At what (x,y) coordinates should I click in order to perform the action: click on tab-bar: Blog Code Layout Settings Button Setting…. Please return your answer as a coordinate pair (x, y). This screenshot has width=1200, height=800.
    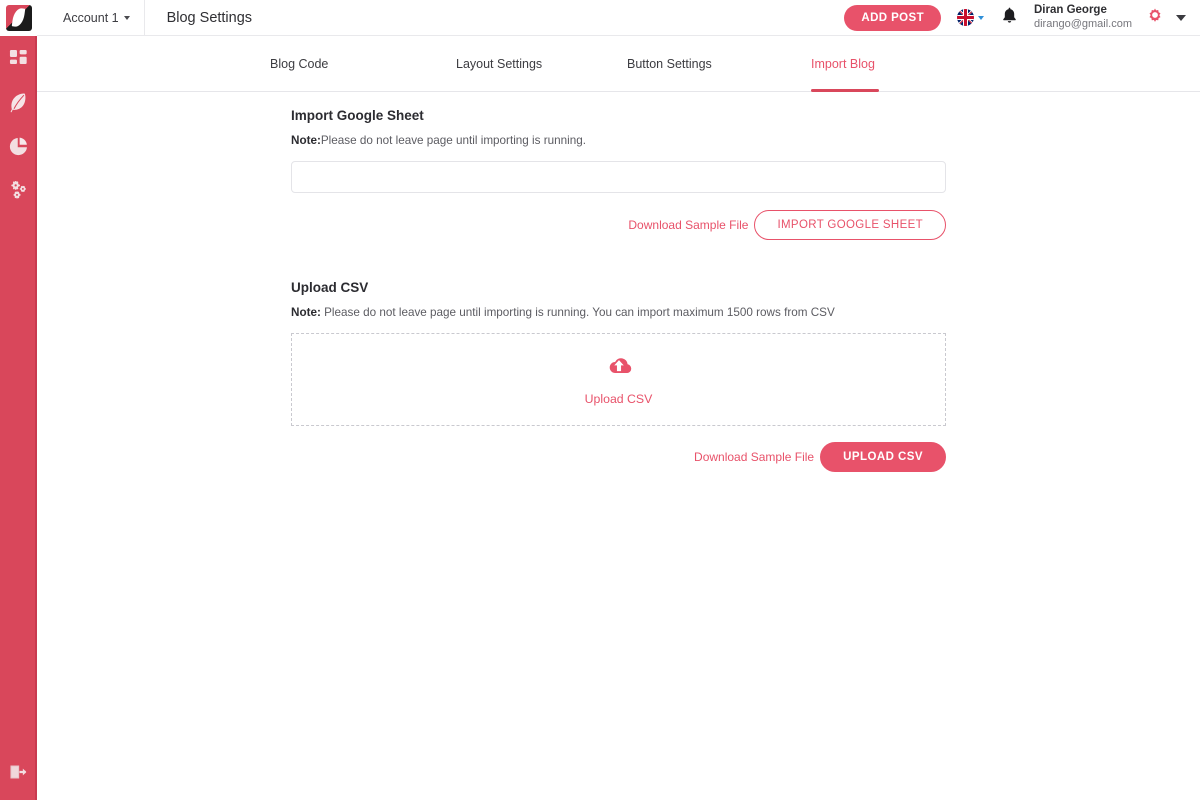
    Looking at the image, I should click on (618, 64).